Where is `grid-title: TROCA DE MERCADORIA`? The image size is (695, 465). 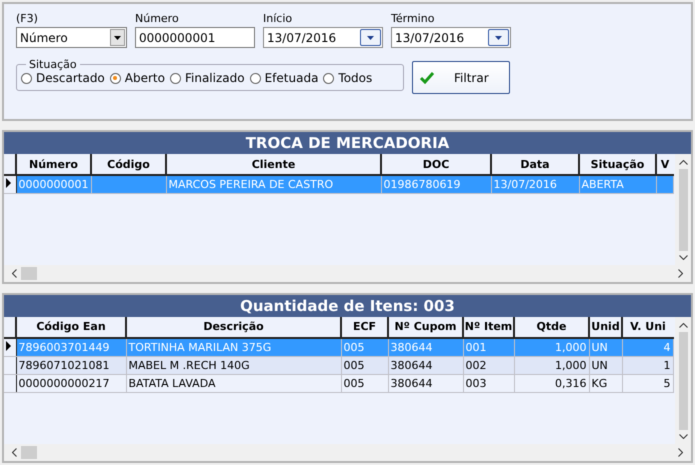 grid-title: TROCA DE MERCADORIA is located at coordinates (347, 143).